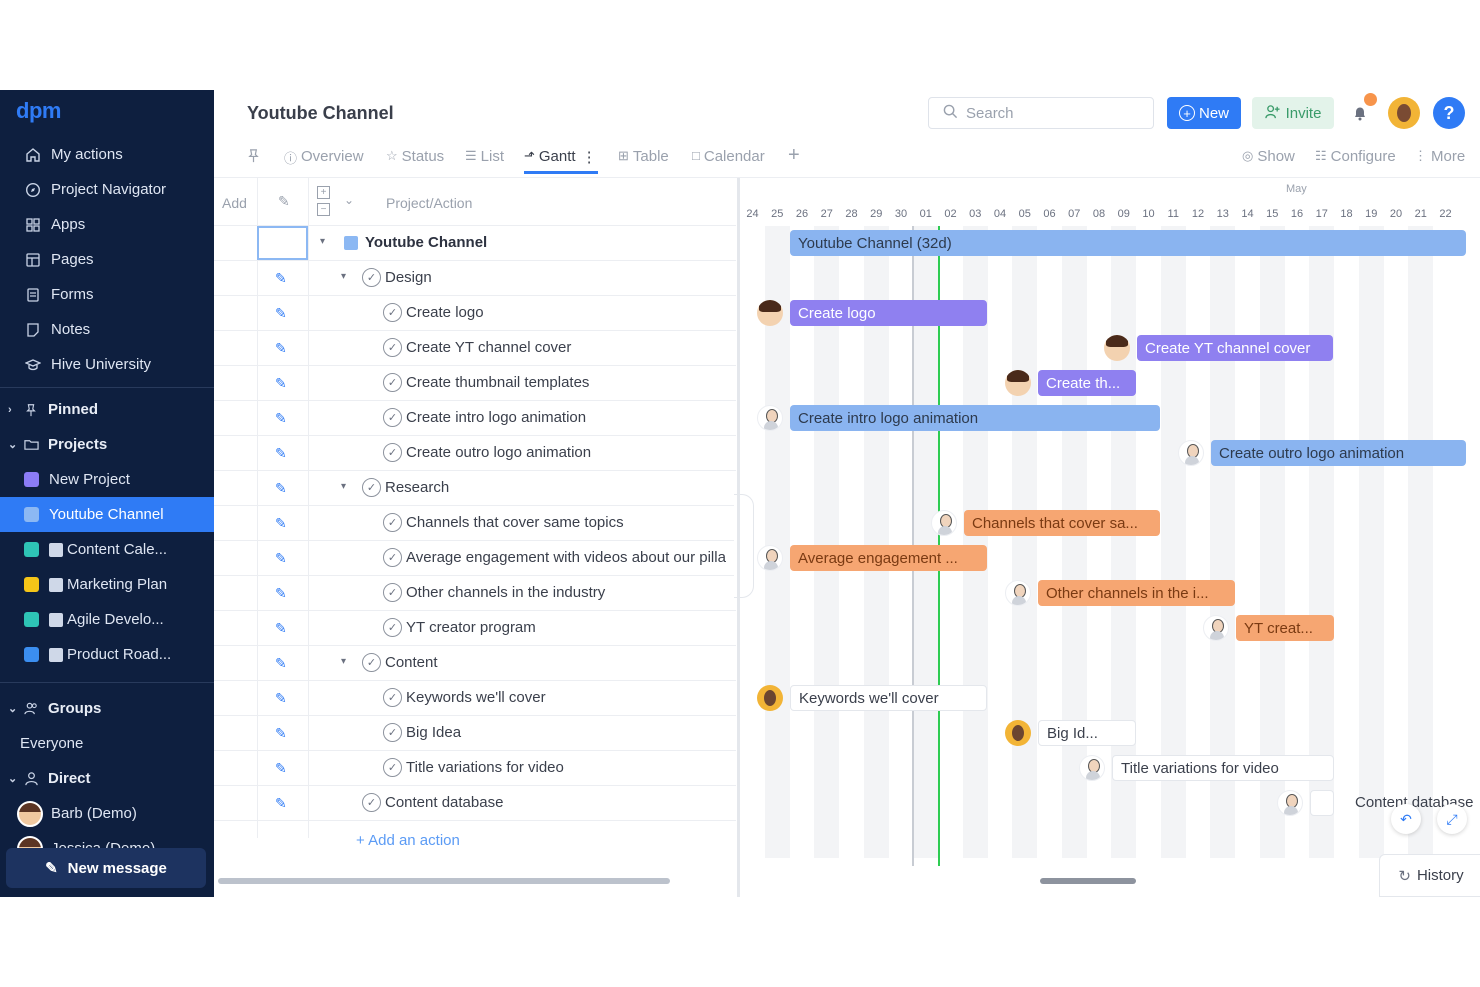  What do you see at coordinates (561, 161) in the screenshot?
I see `tab-gantt: ⬏ Gantt ⋮` at bounding box center [561, 161].